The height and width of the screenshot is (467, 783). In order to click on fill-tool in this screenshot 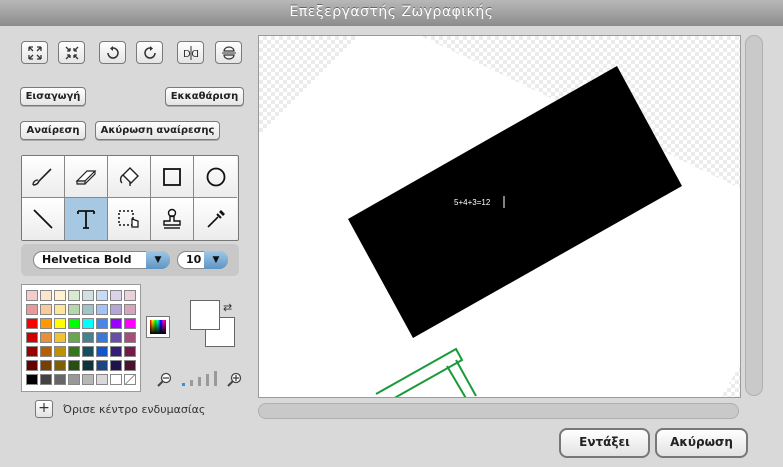, I will do `click(129, 177)`.